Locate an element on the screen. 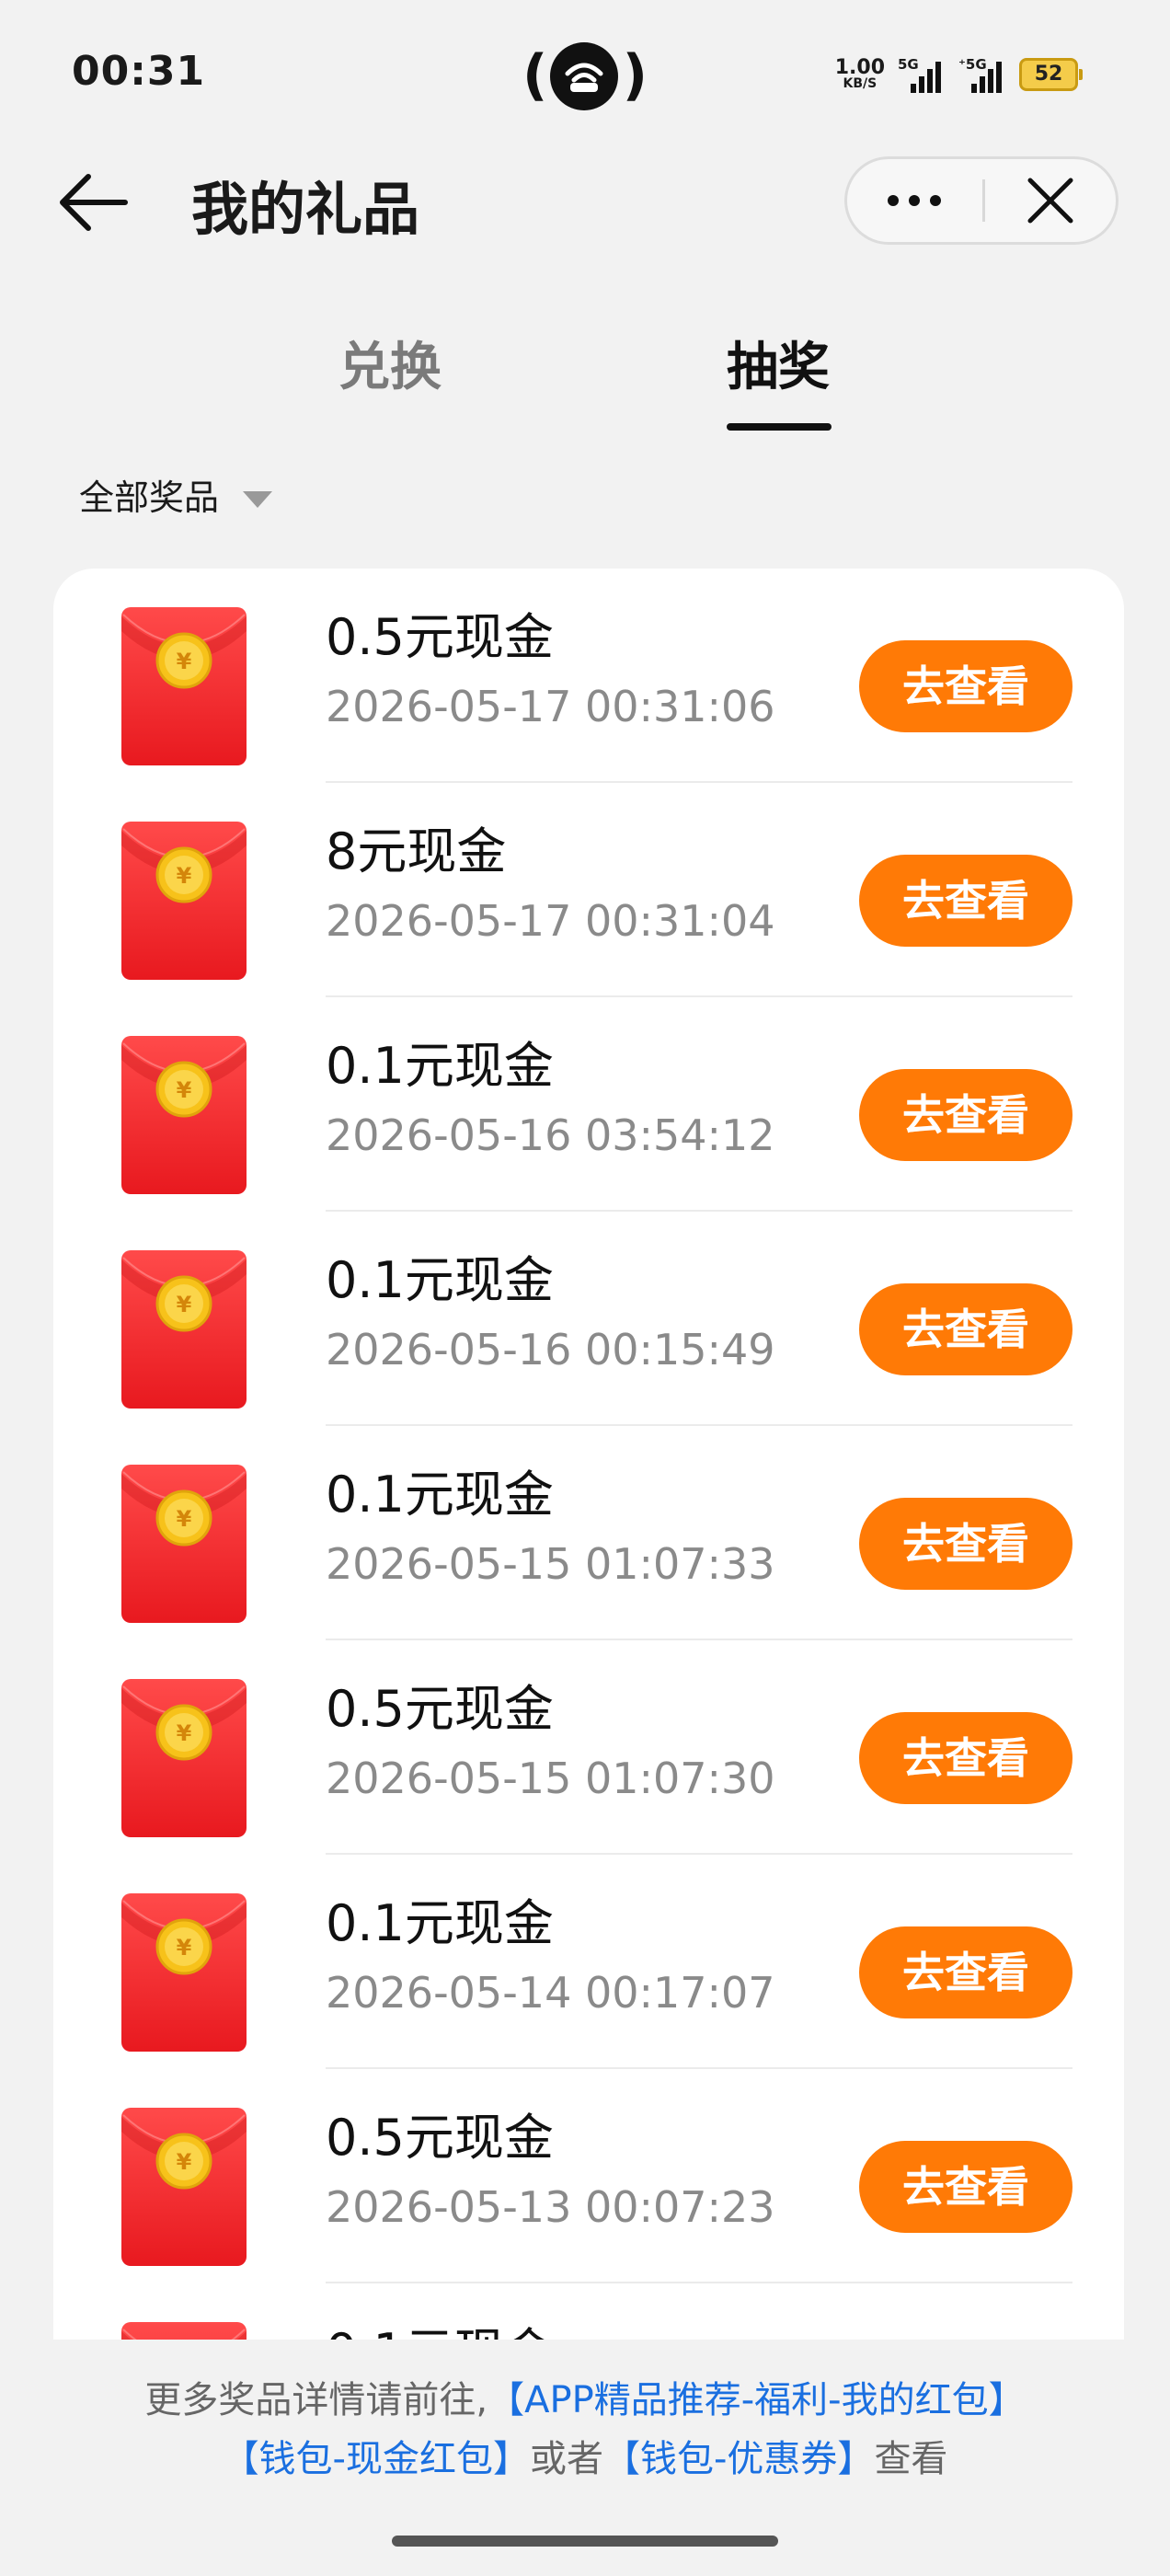 The image size is (1170, 2576). status-time: 00:31 is located at coordinates (139, 71).